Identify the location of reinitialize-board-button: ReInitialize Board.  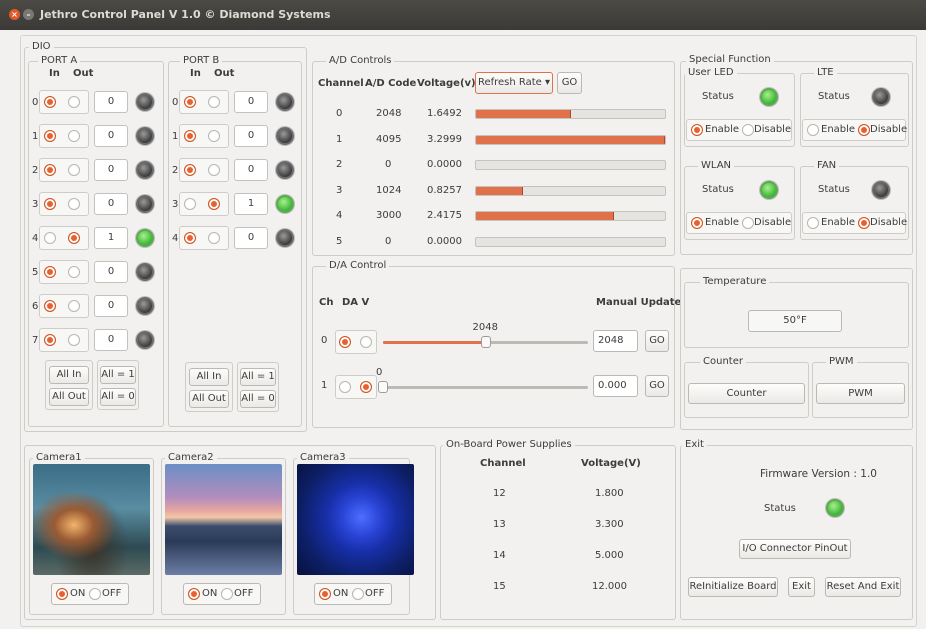
(733, 587).